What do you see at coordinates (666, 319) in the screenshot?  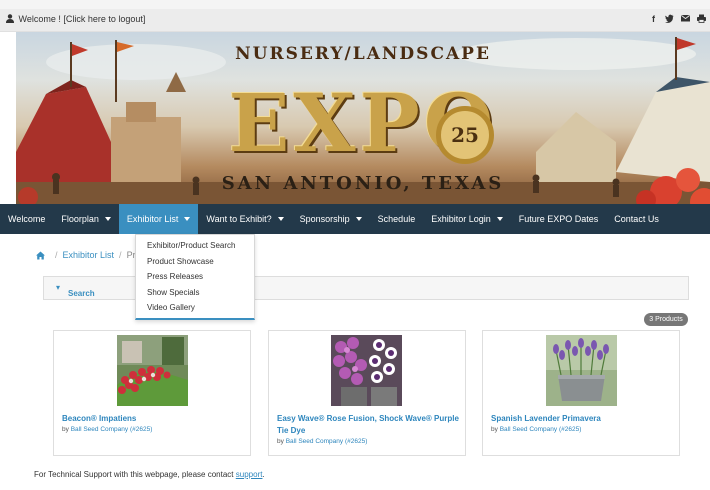 I see `product-count-badge: 3 Products` at bounding box center [666, 319].